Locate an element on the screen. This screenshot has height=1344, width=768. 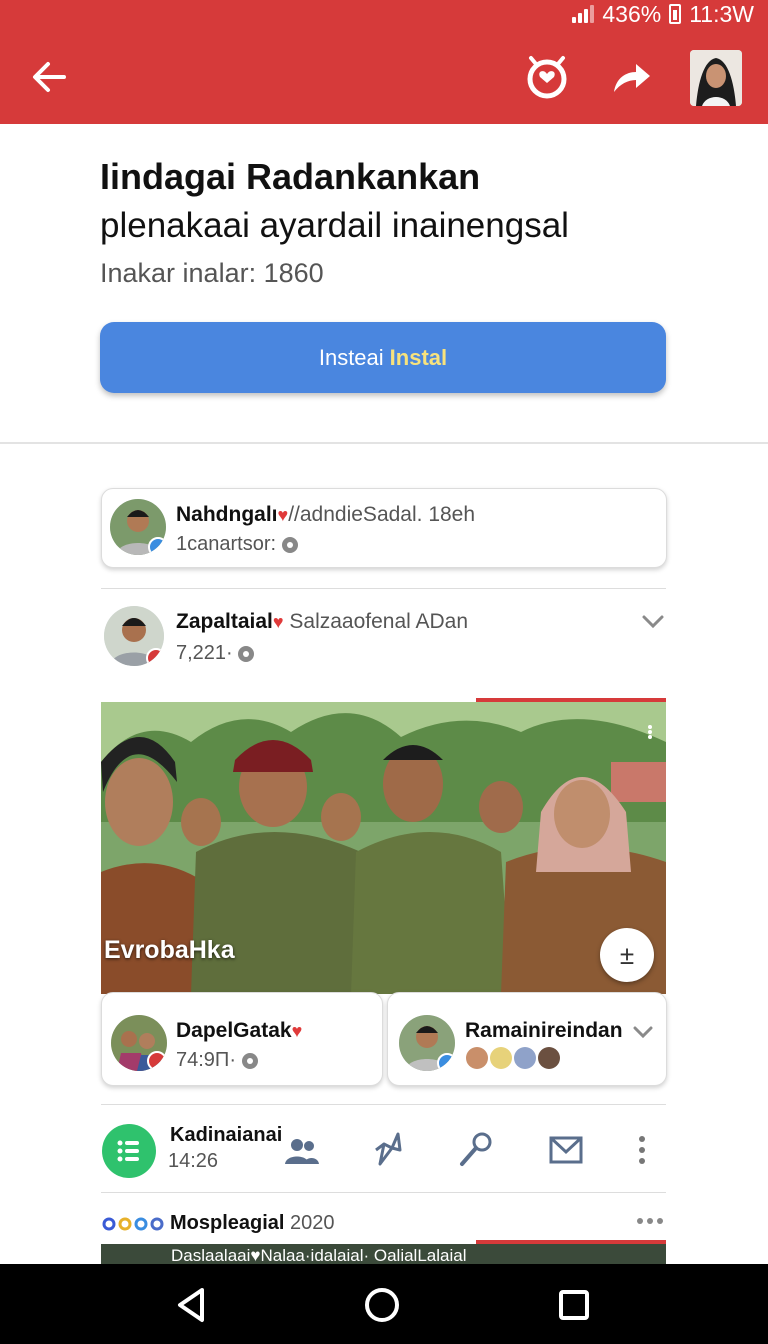
more-vertical-icon is located at coordinates (642, 1150).